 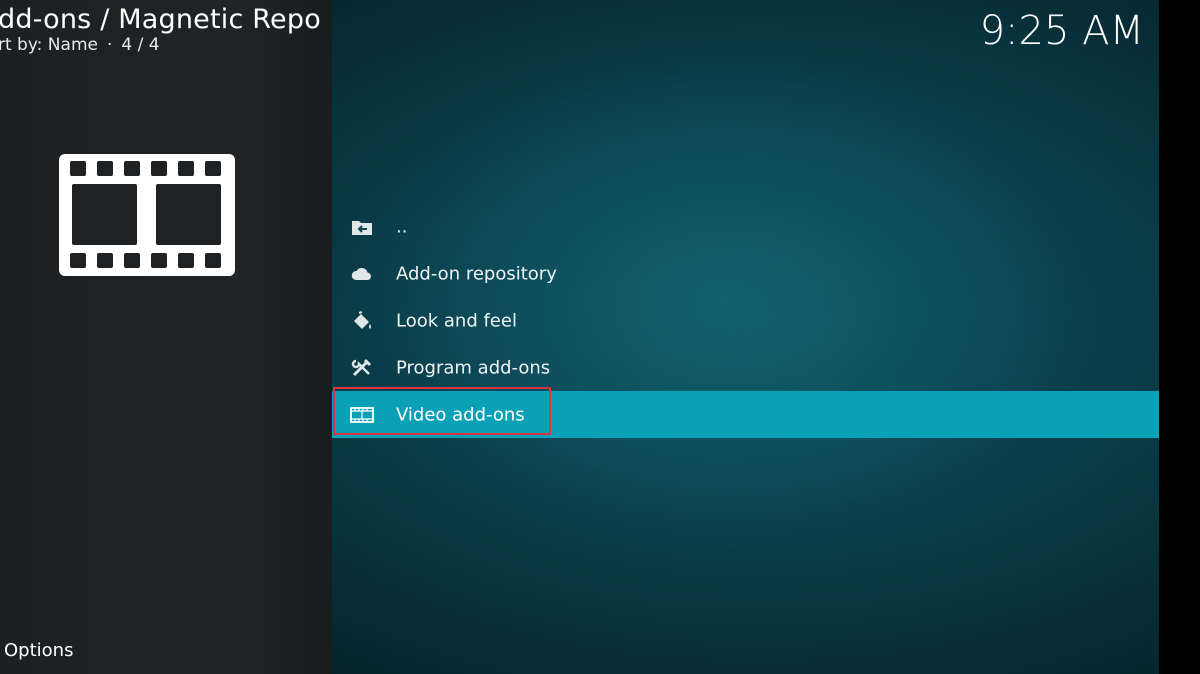 I want to click on list-item-label: Add-on repository, so click(x=476, y=274).